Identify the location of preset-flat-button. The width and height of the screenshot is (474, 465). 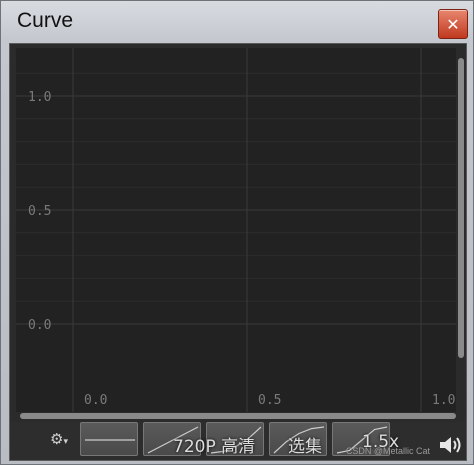
(109, 439).